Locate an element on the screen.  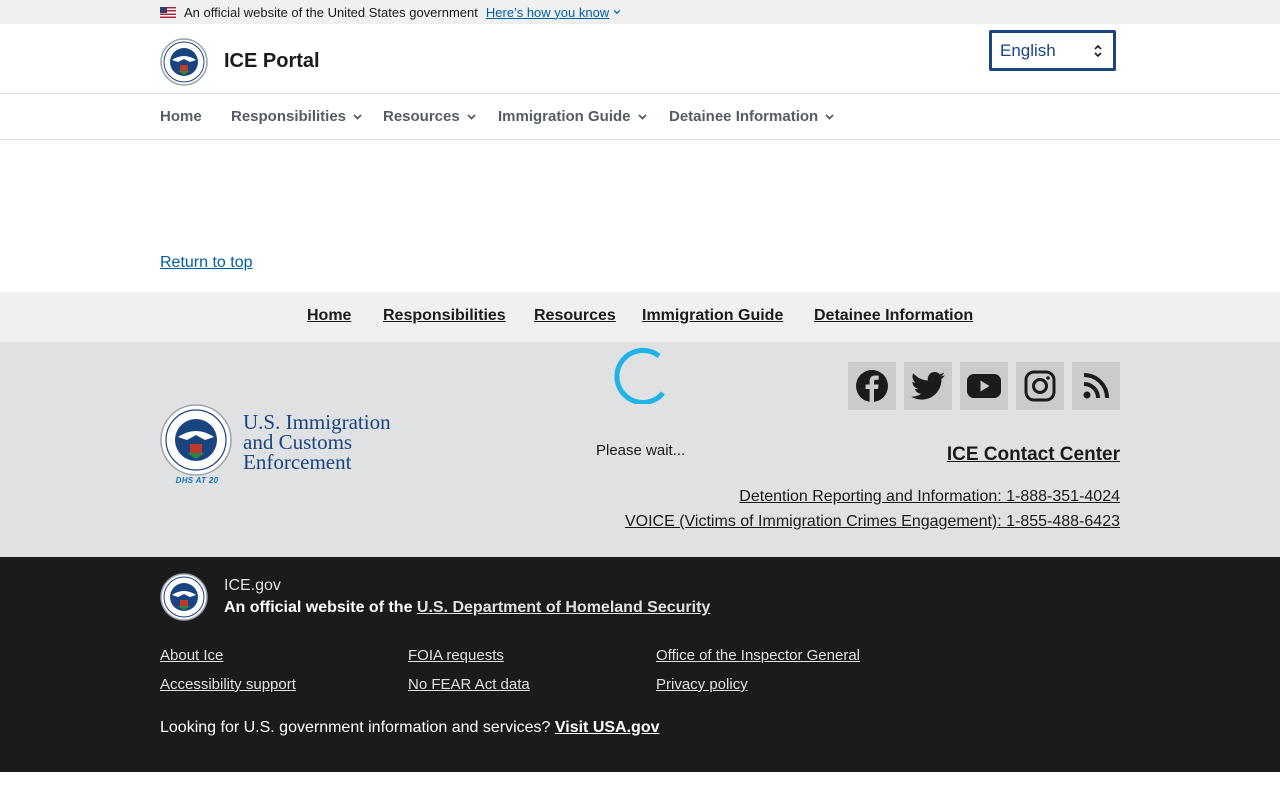
rss-icon is located at coordinates (1096, 386).